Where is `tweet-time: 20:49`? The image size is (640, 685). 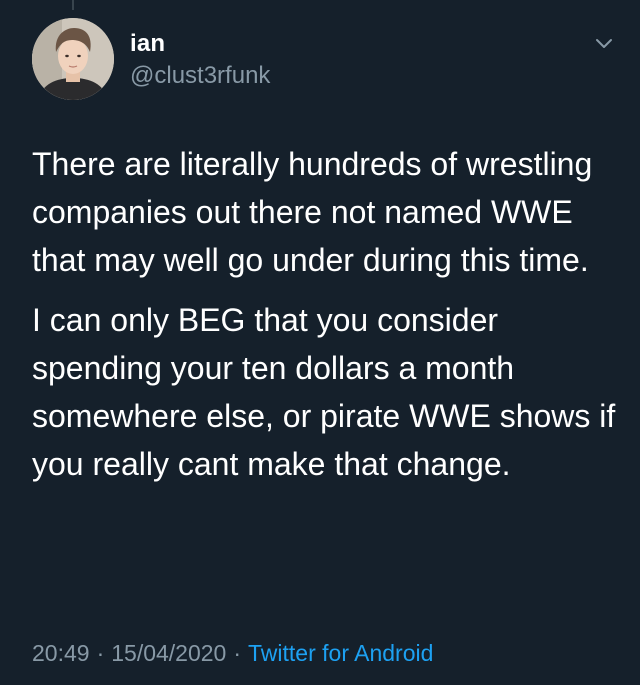
tweet-time: 20:49 is located at coordinates (61, 653).